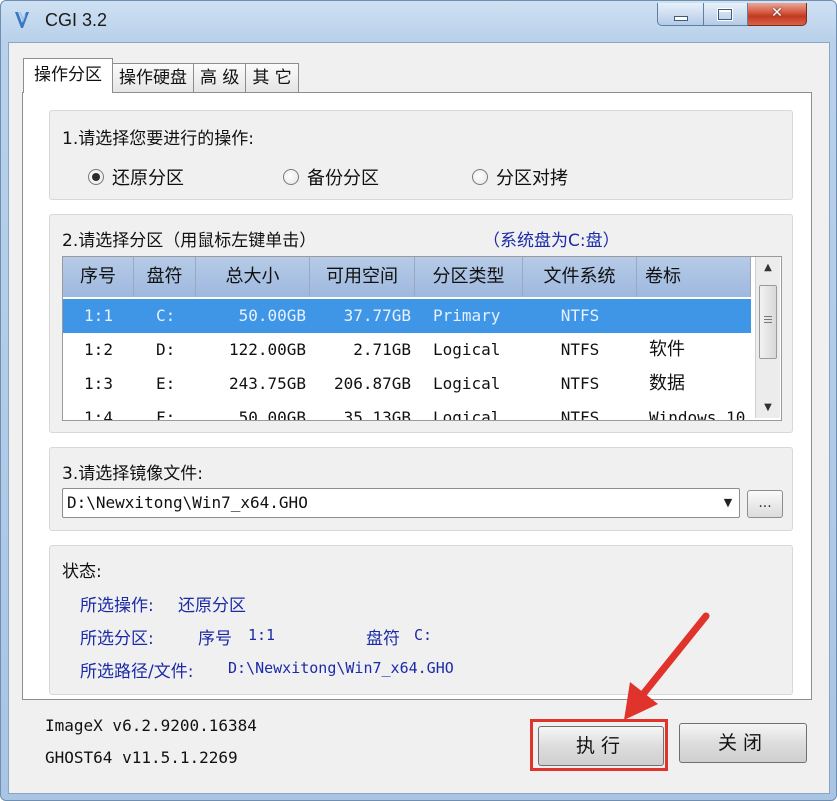 The width and height of the screenshot is (837, 801). I want to click on cell-label: Windows 10, so click(697, 414).